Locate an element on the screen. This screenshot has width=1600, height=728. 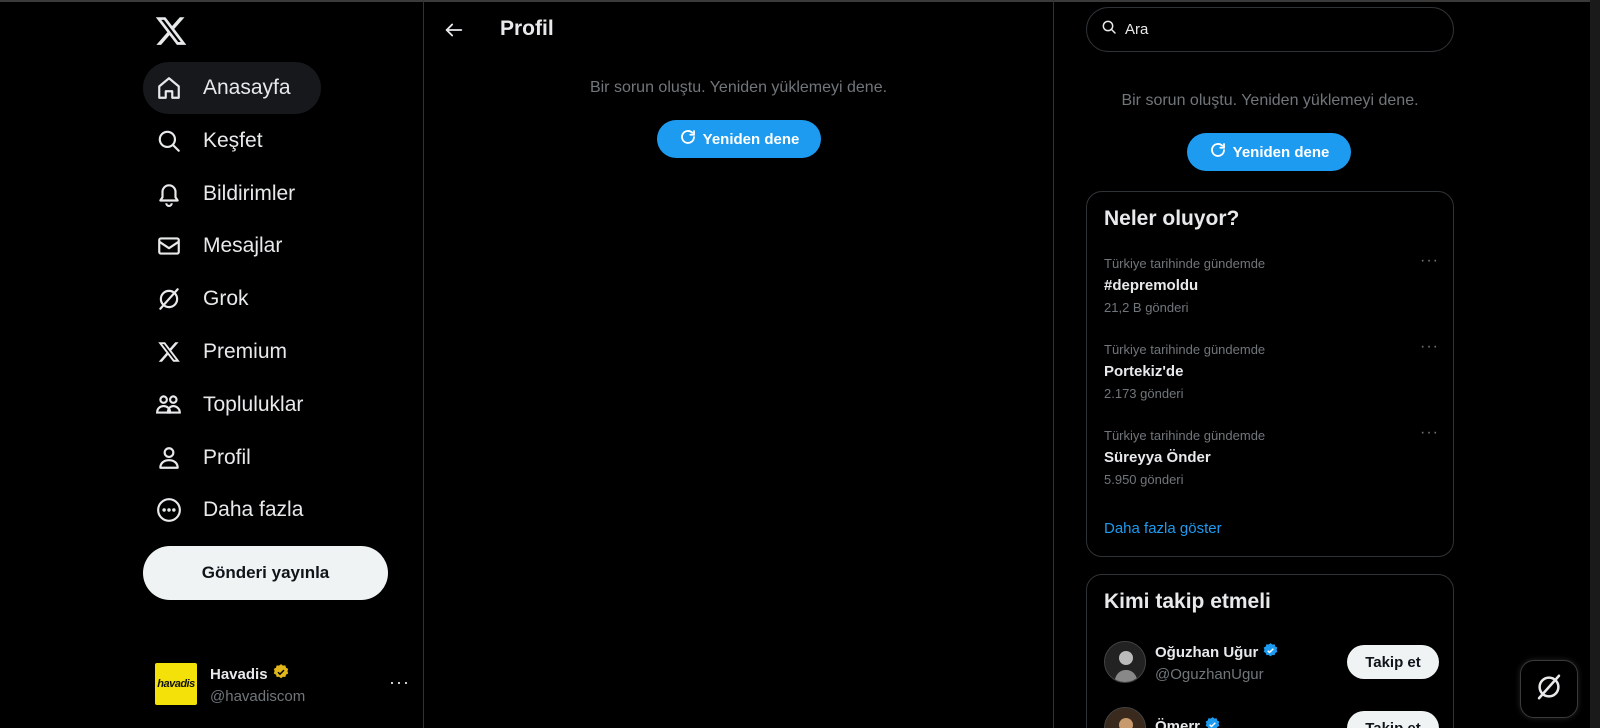
nav-label: Bildirimler is located at coordinates (249, 193).